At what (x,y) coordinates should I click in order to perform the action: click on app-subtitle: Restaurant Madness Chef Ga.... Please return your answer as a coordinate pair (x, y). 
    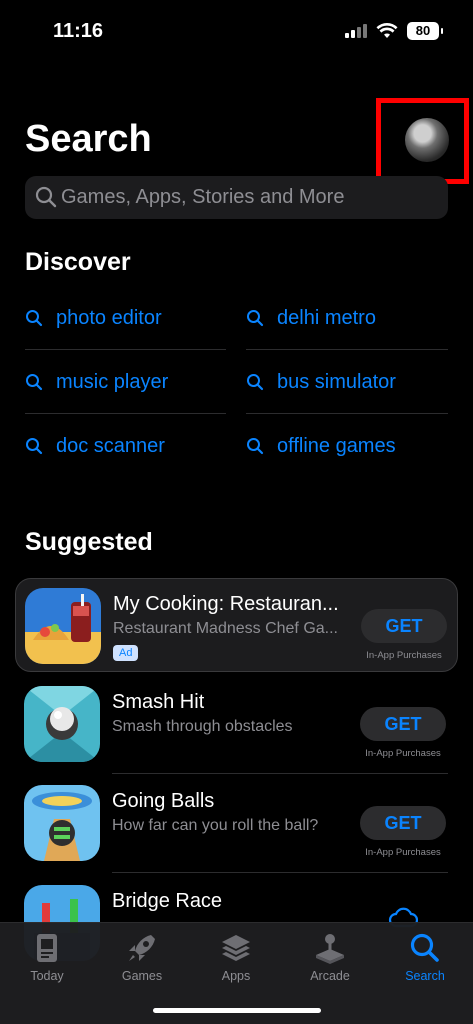
    Looking at the image, I should click on (225, 628).